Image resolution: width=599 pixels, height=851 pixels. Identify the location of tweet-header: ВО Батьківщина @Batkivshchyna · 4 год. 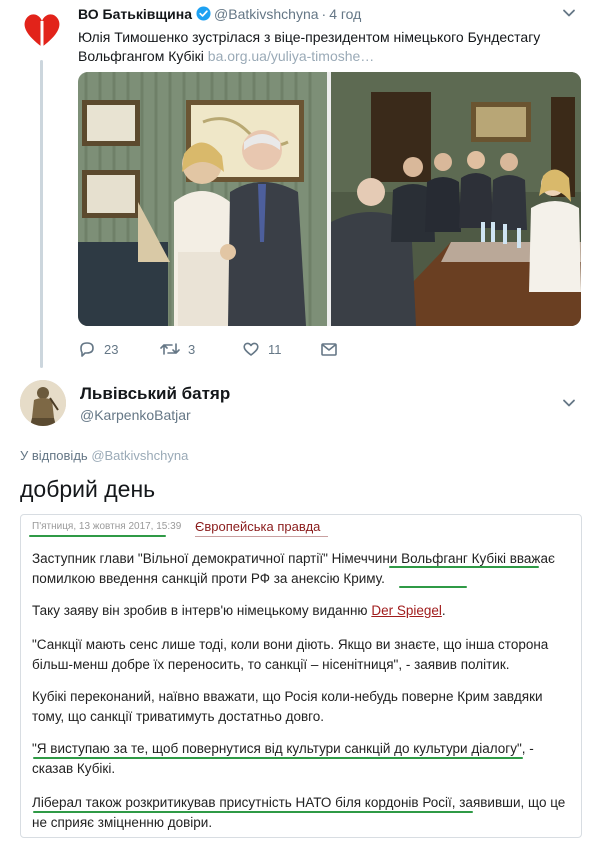
(219, 15).